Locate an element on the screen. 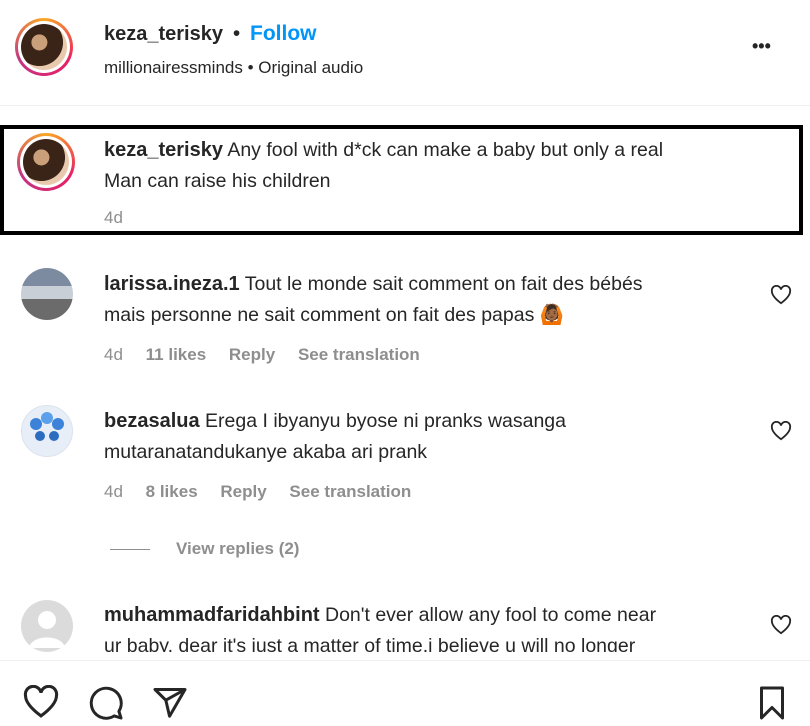 This screenshot has width=810, height=726. comment-username: muhammadfaridahbint is located at coordinates (212, 615).